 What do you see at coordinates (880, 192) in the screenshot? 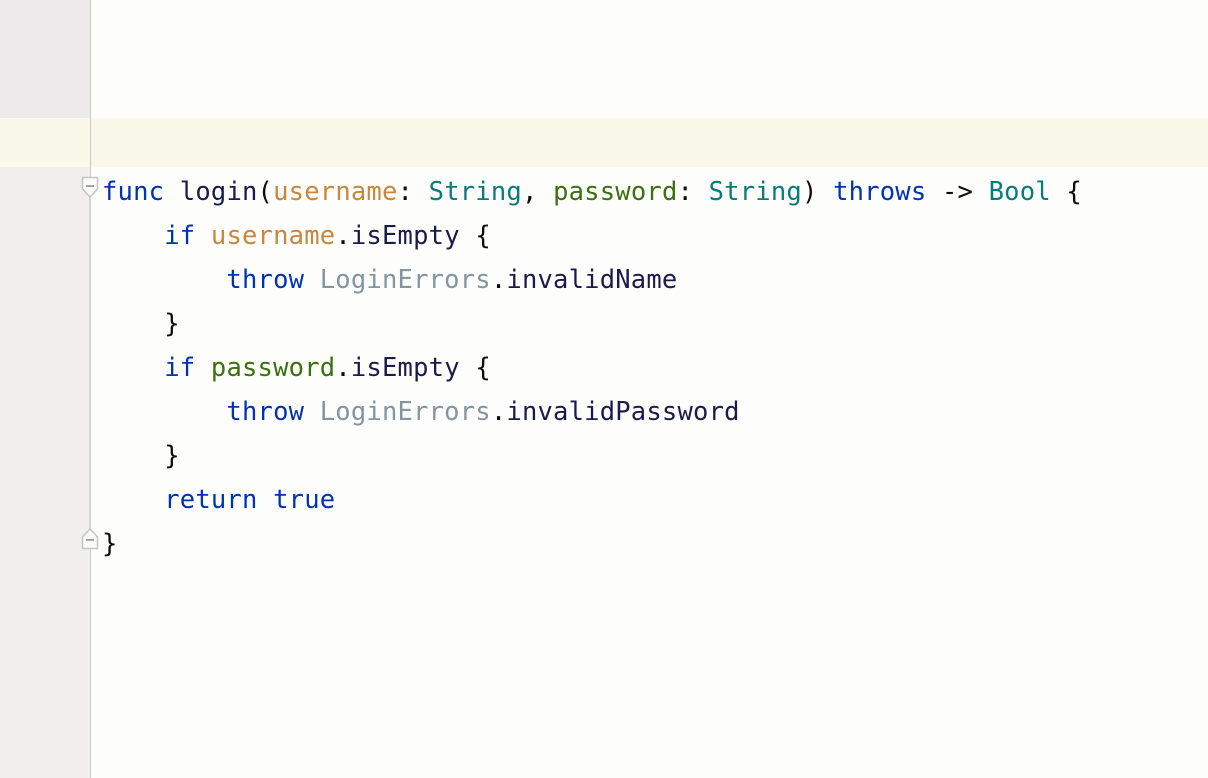
I see `code-token: throws` at bounding box center [880, 192].